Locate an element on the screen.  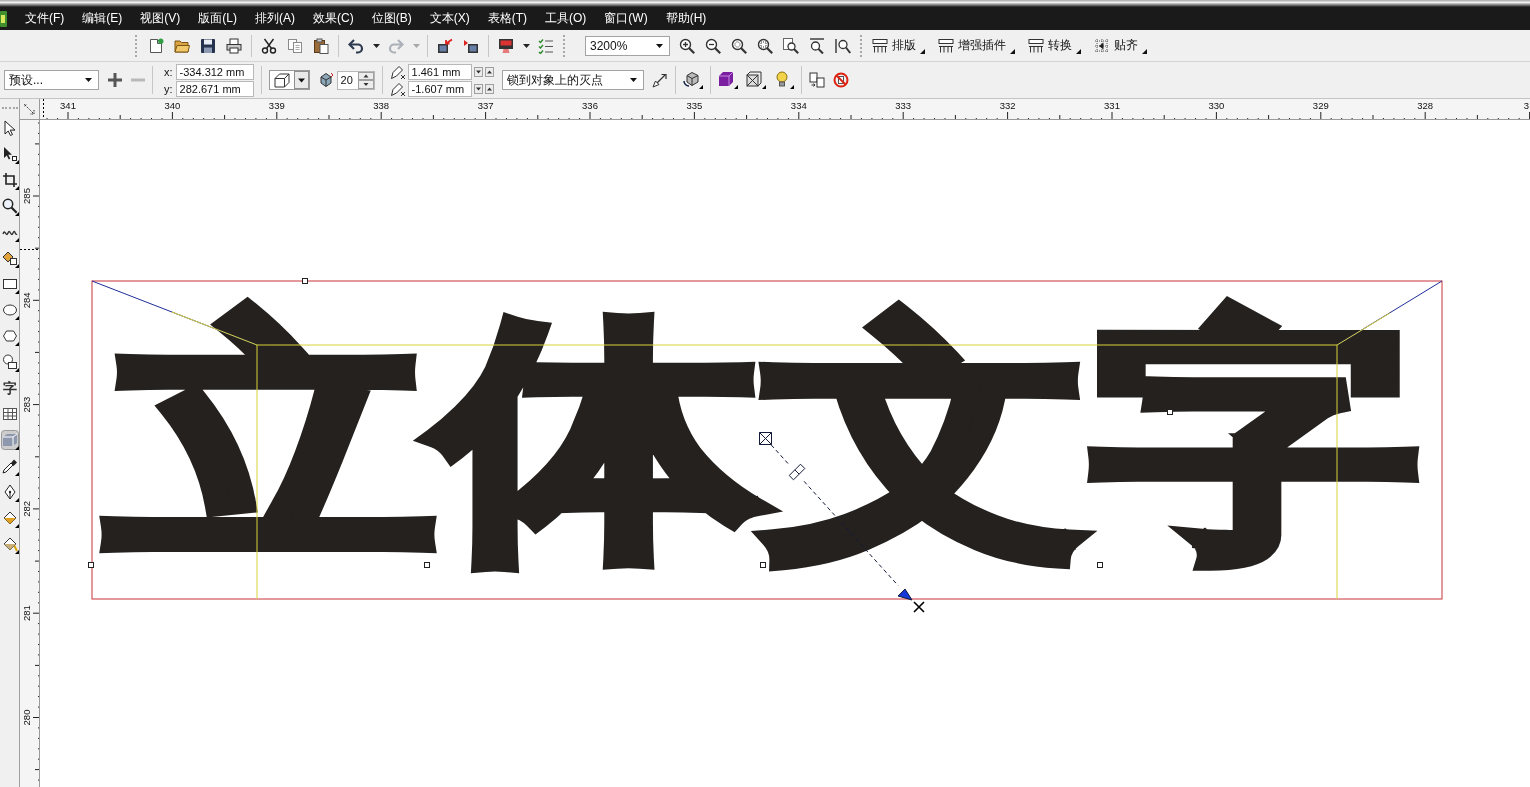
new-page-icon is located at coordinates (156, 45).